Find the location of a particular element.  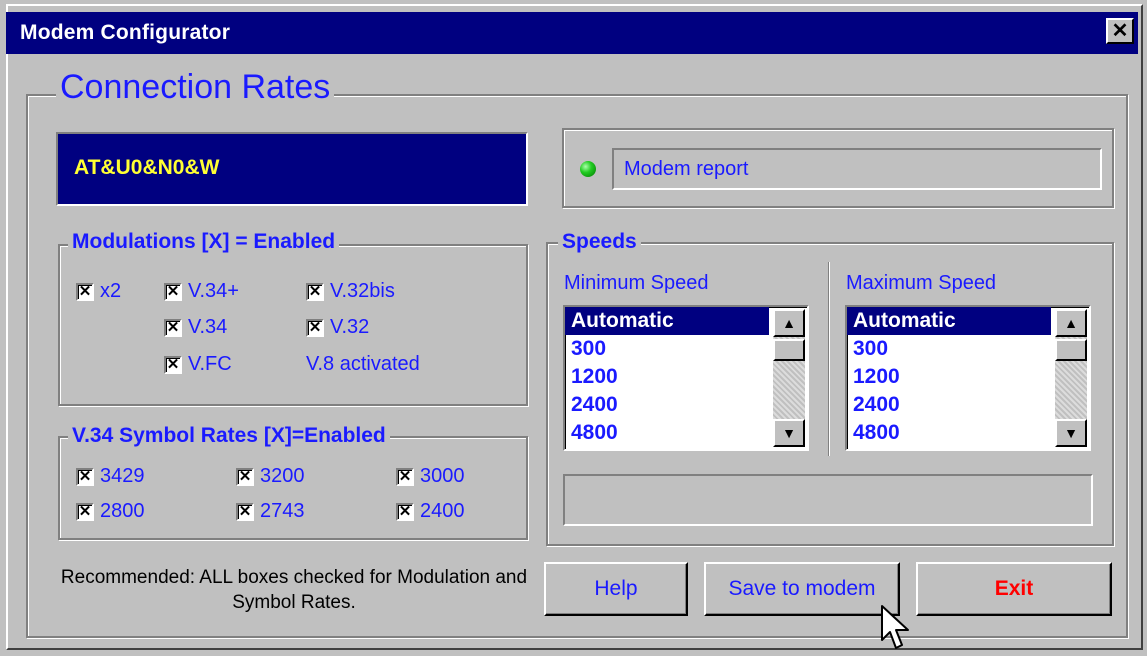

help-button: Help is located at coordinates (616, 589).